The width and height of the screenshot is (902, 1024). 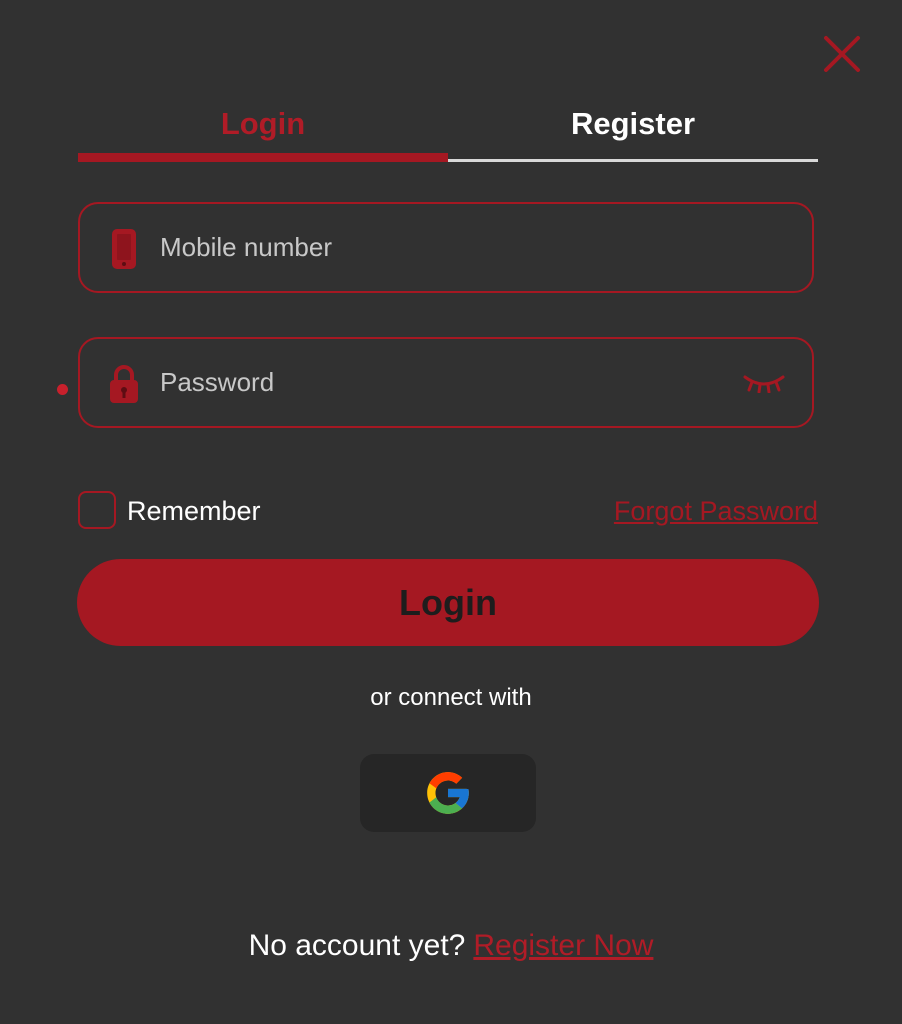 I want to click on password-placeholder: Password, so click(x=217, y=382).